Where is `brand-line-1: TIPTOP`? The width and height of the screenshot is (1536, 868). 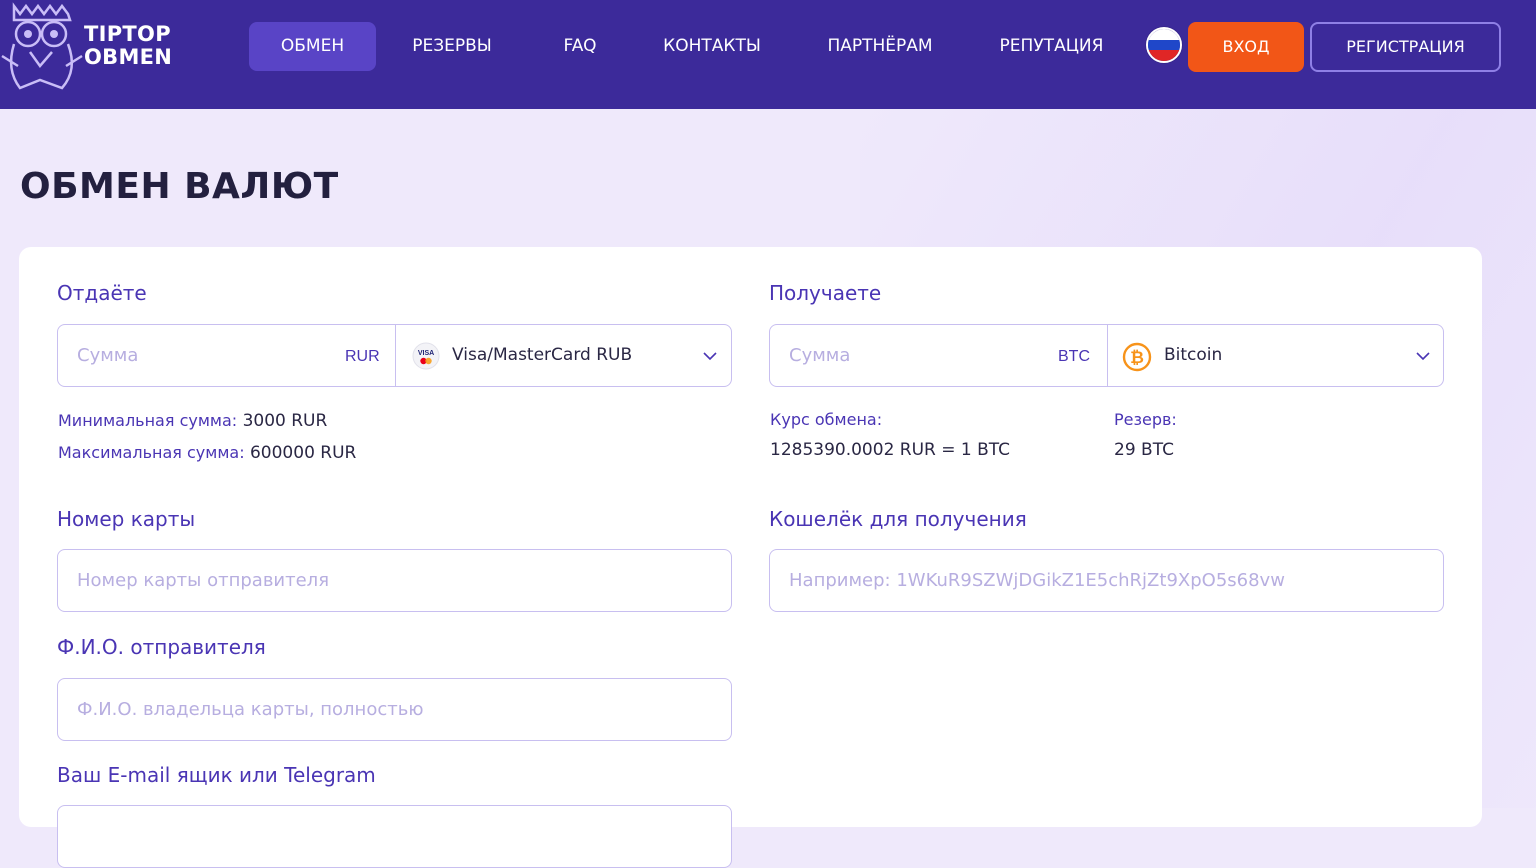 brand-line-1: TIPTOP is located at coordinates (127, 34).